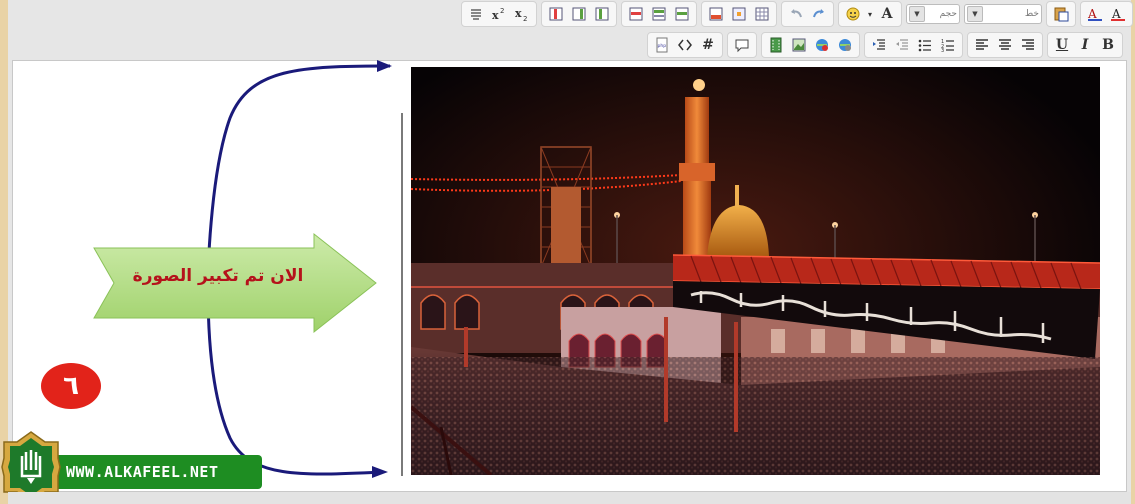 The width and height of the screenshot is (1135, 504). I want to click on superscript-icon: x2, so click(499, 14).